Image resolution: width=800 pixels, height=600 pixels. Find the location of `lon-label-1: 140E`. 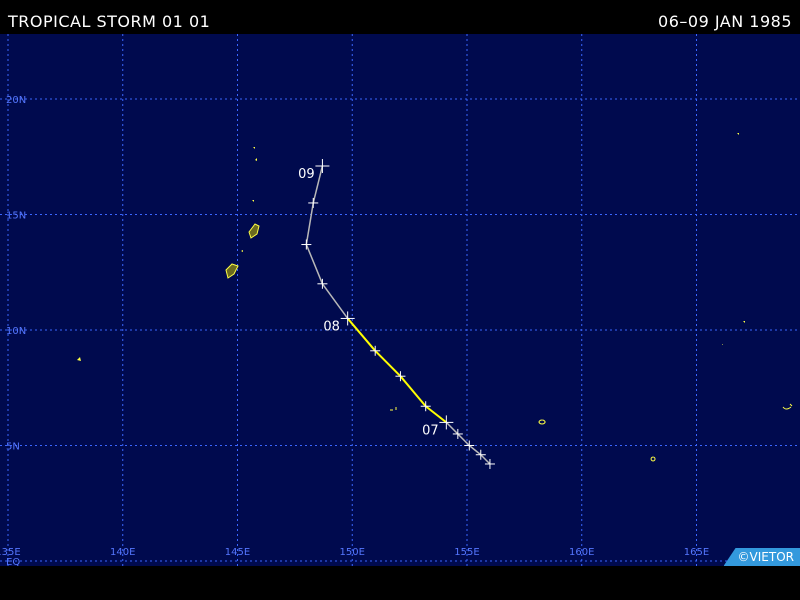

lon-label-1: 140E is located at coordinates (122, 552).